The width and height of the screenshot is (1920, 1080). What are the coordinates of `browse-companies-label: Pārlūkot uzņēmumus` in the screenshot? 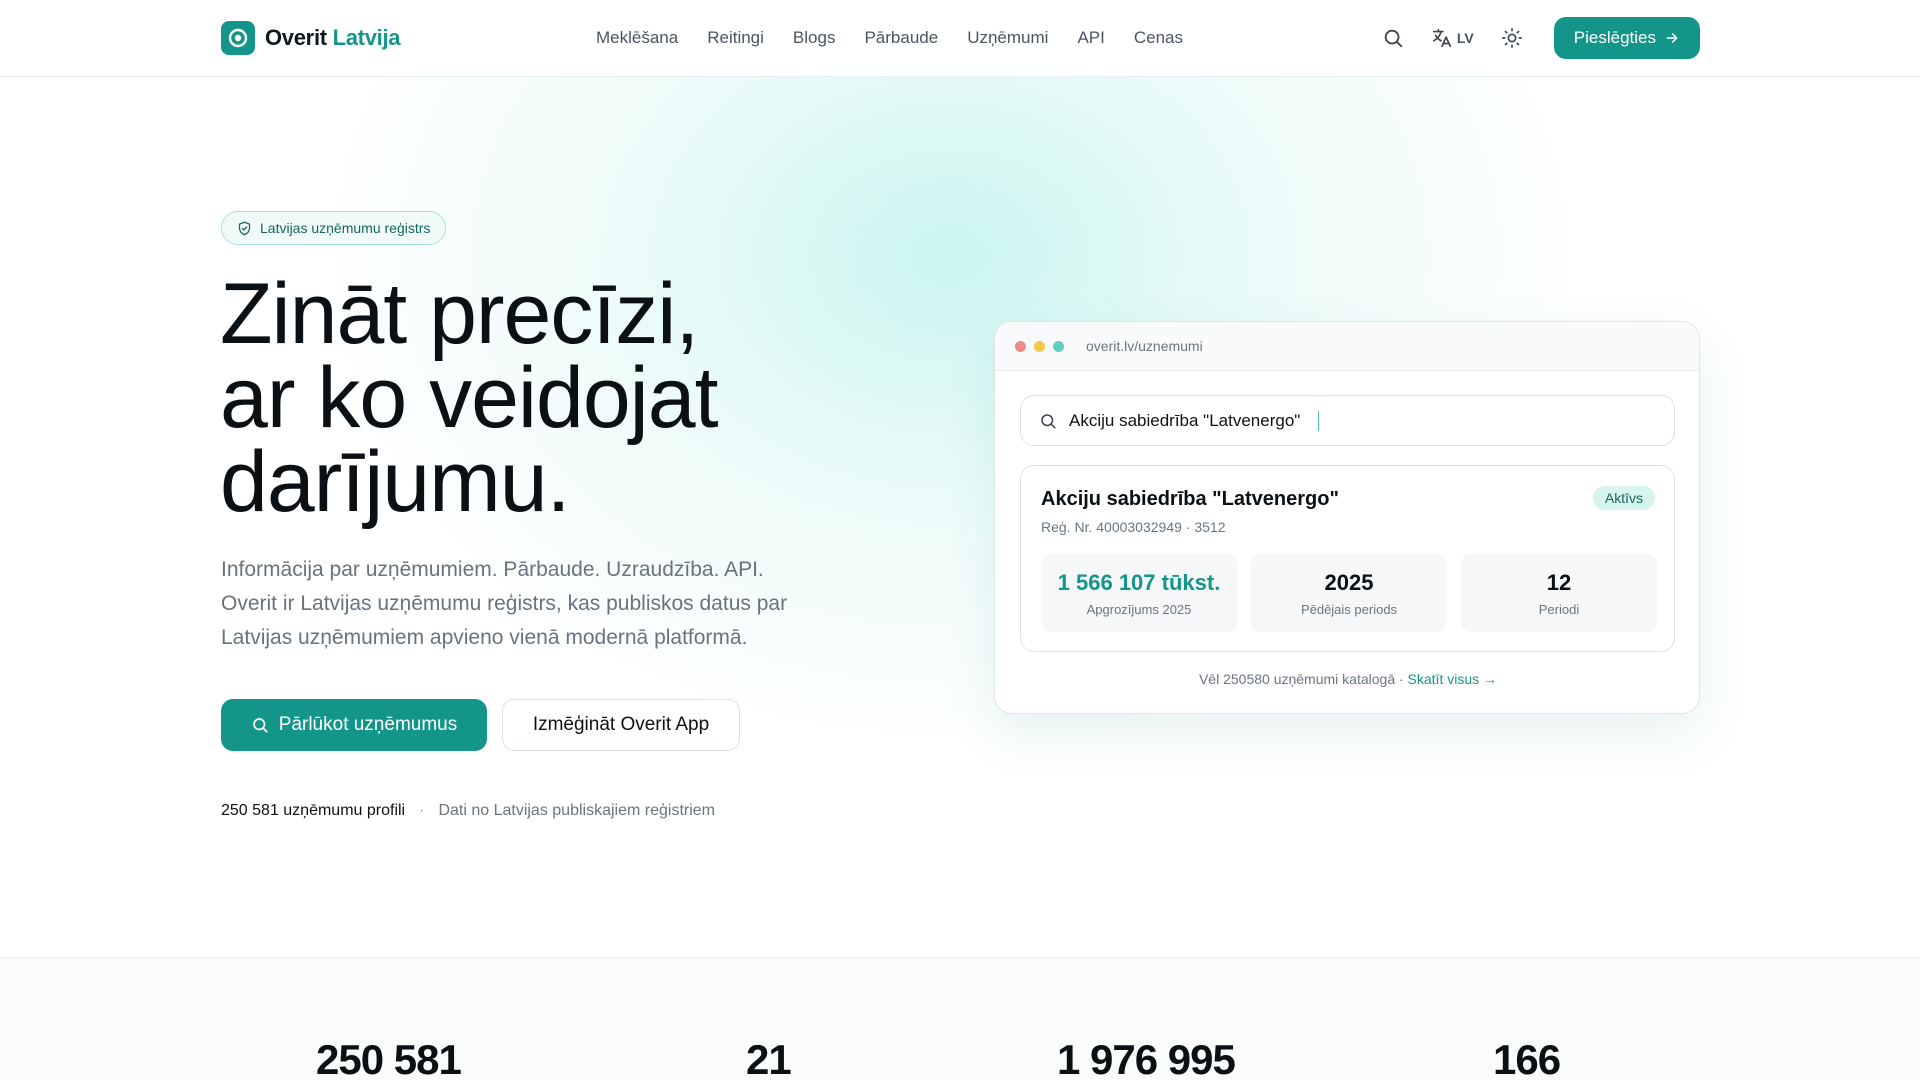 It's located at (368, 724).